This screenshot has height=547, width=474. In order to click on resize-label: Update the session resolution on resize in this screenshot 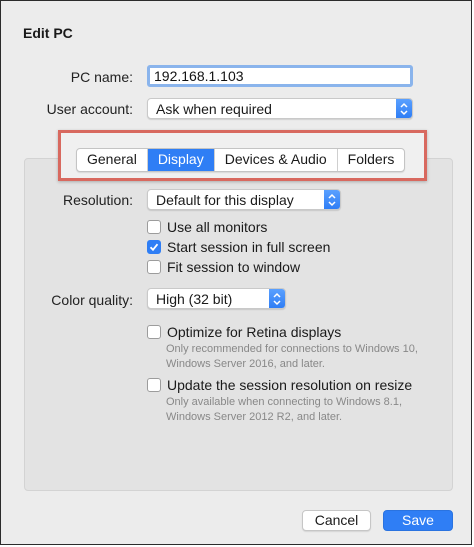, I will do `click(290, 385)`.